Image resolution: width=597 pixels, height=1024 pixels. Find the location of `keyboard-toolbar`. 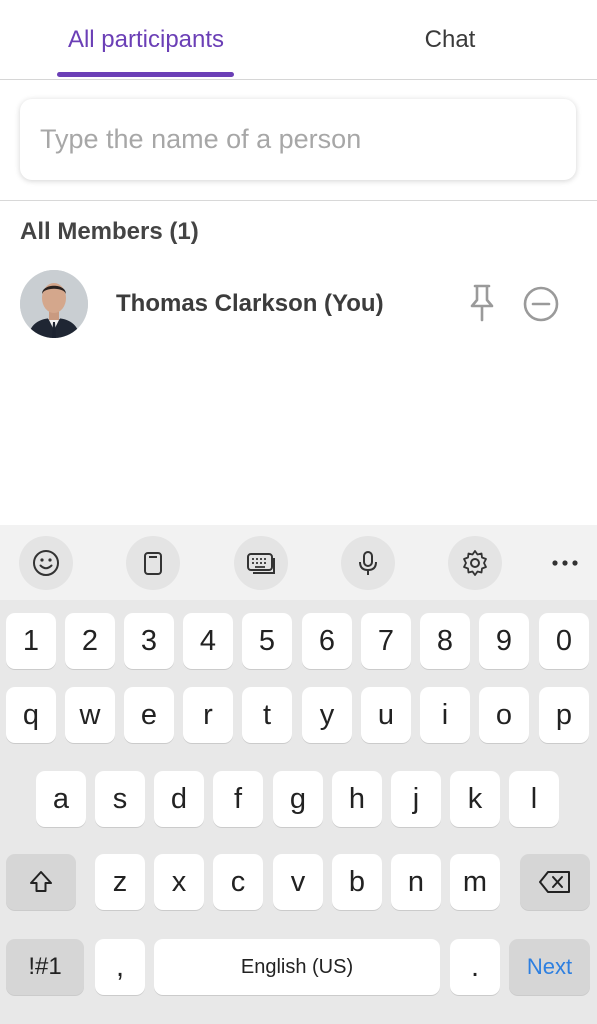

keyboard-toolbar is located at coordinates (298, 562).